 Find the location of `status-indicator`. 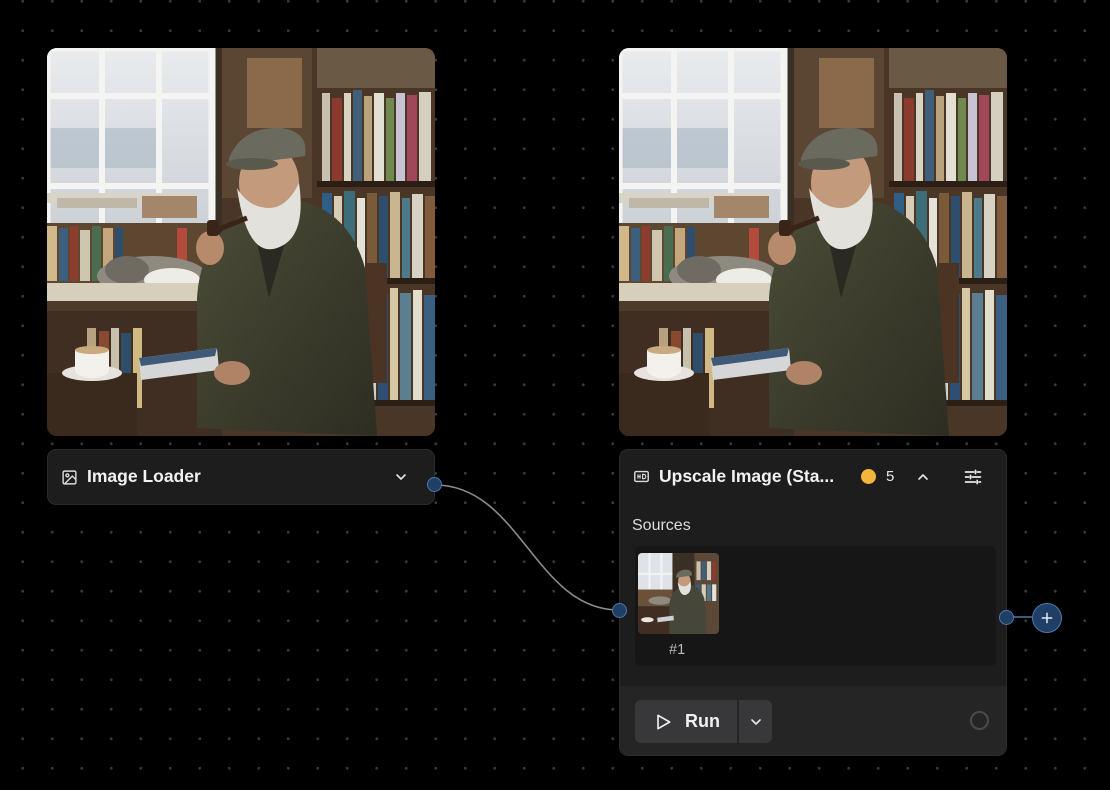

status-indicator is located at coordinates (868, 476).